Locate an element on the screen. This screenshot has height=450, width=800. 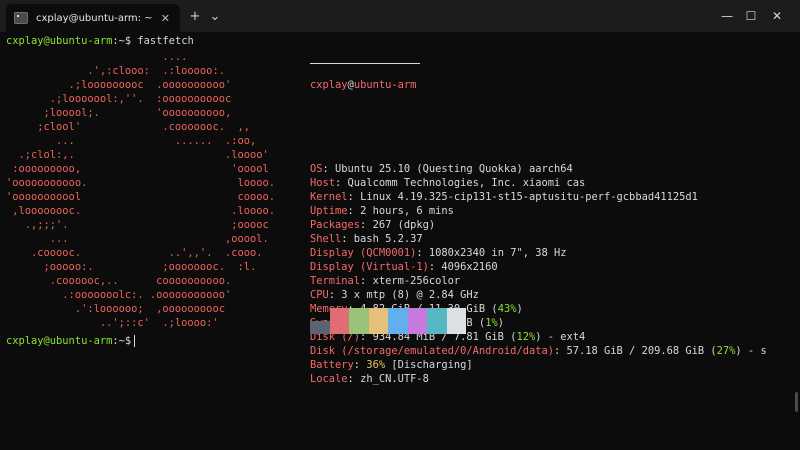
info-pct: 12% is located at coordinates (526, 337).